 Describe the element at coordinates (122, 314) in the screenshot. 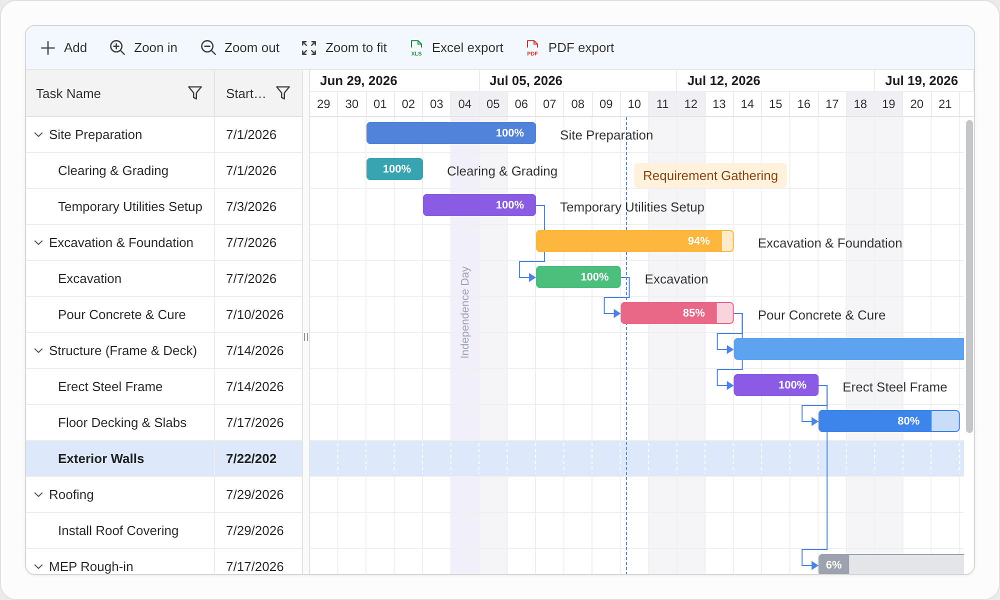

I see `task-name: Pour Concrete & Cure` at that location.